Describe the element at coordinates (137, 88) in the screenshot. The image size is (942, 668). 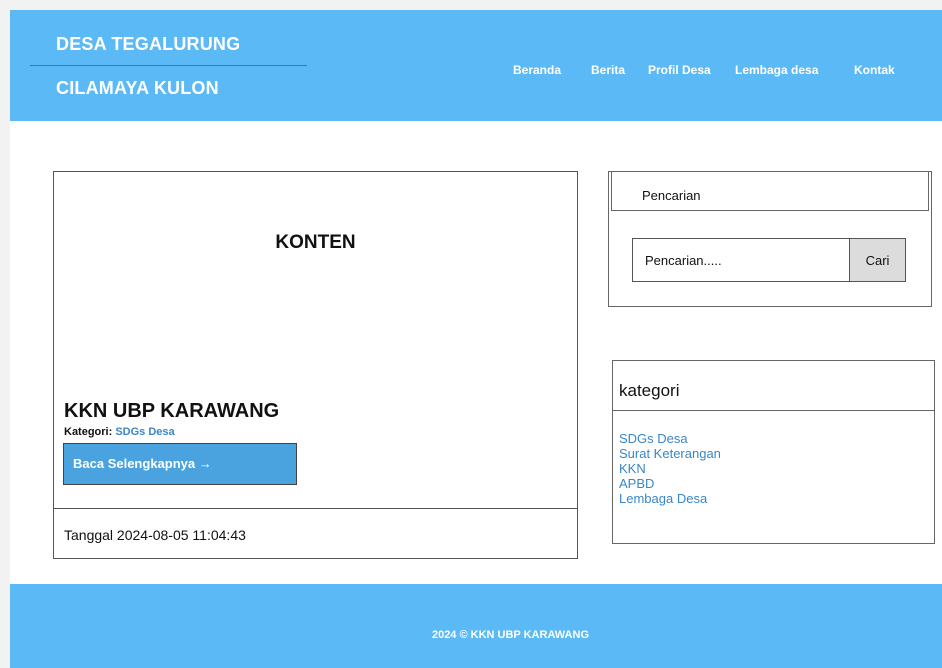
I see `site-subtitle: CILAMAYA KULON` at that location.